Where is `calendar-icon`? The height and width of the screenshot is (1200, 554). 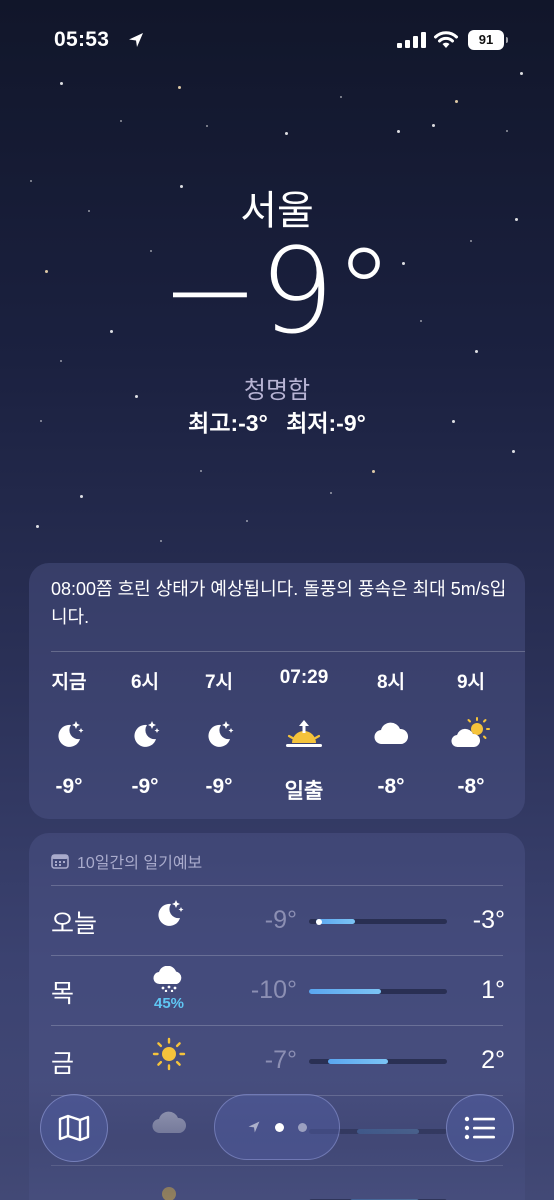
calendar-icon is located at coordinates (60, 861).